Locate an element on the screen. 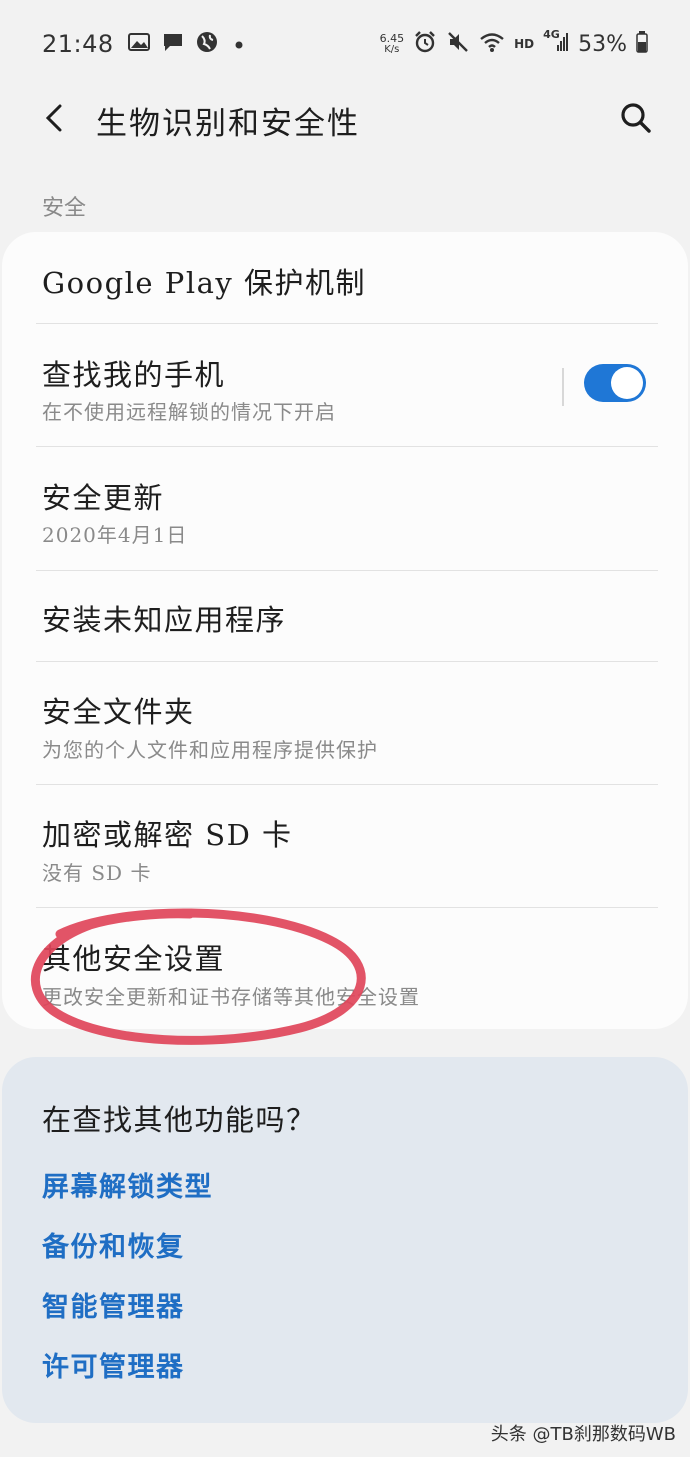 The image size is (690, 1457). setting-other-security-settings: 其他安全设置 更改安全更新和证书存储等其他安全设置 is located at coordinates (345, 968).